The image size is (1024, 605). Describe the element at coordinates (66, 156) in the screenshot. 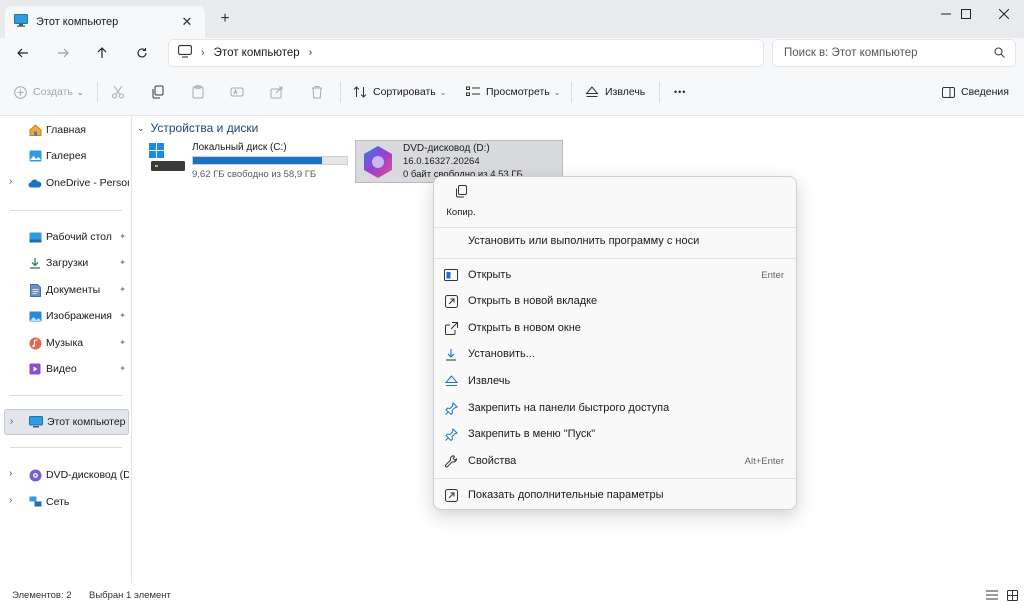

I see `sidebar-item-gallery: Галерея` at that location.